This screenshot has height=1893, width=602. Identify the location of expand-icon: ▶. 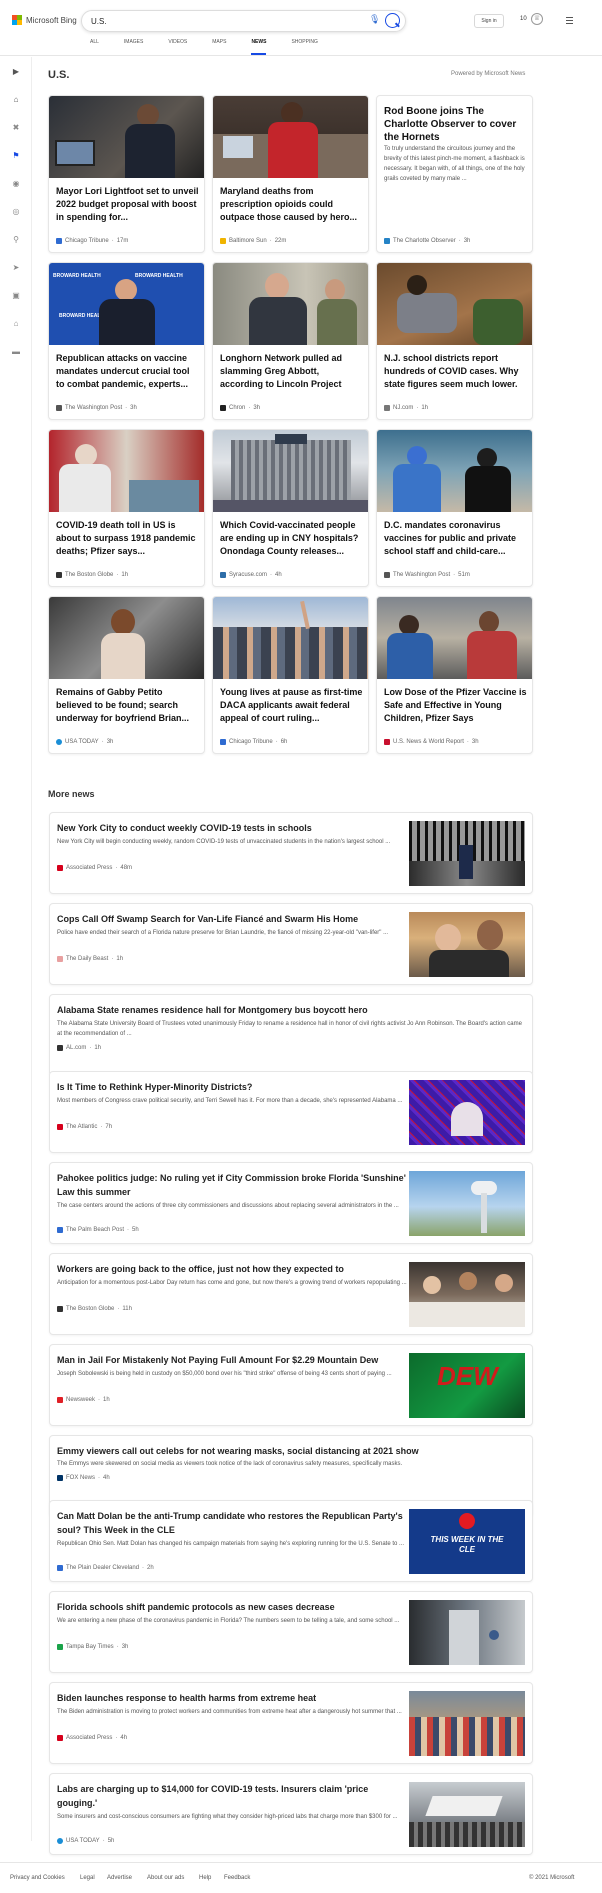
(16, 72).